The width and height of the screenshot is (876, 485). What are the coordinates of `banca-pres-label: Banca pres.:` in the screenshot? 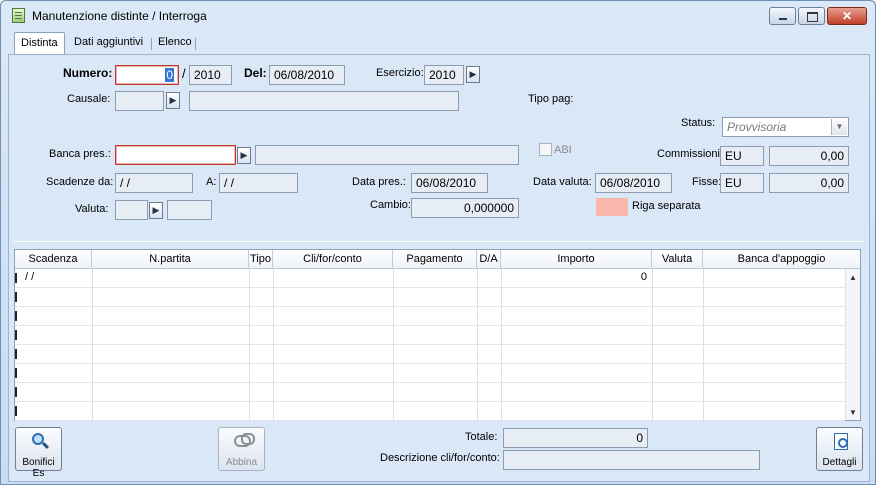 It's located at (80, 154).